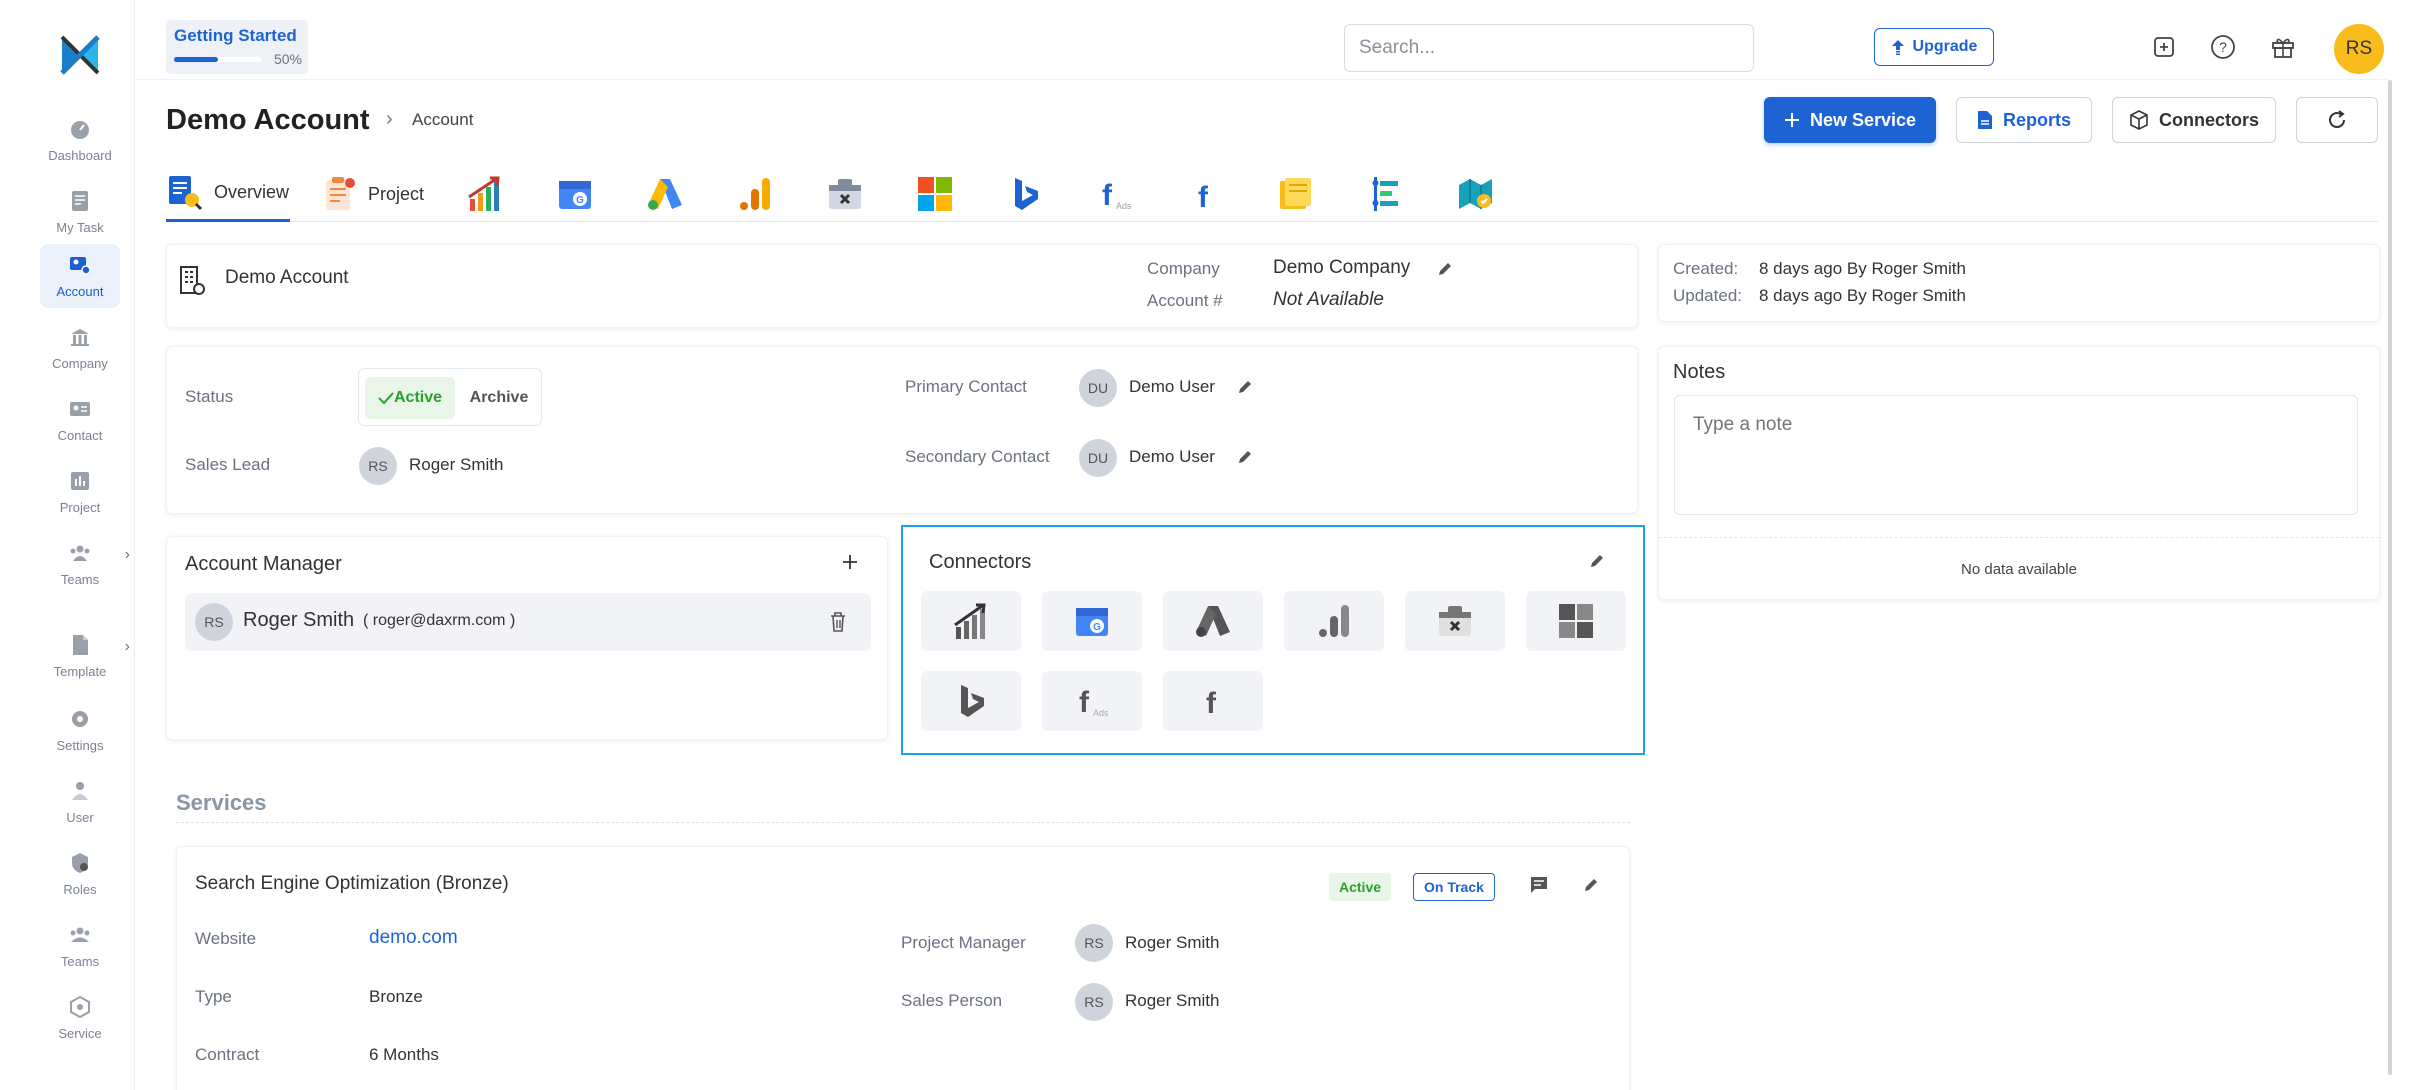 This screenshot has width=2410, height=1090. What do you see at coordinates (1984, 120) in the screenshot?
I see `report-file-icon` at bounding box center [1984, 120].